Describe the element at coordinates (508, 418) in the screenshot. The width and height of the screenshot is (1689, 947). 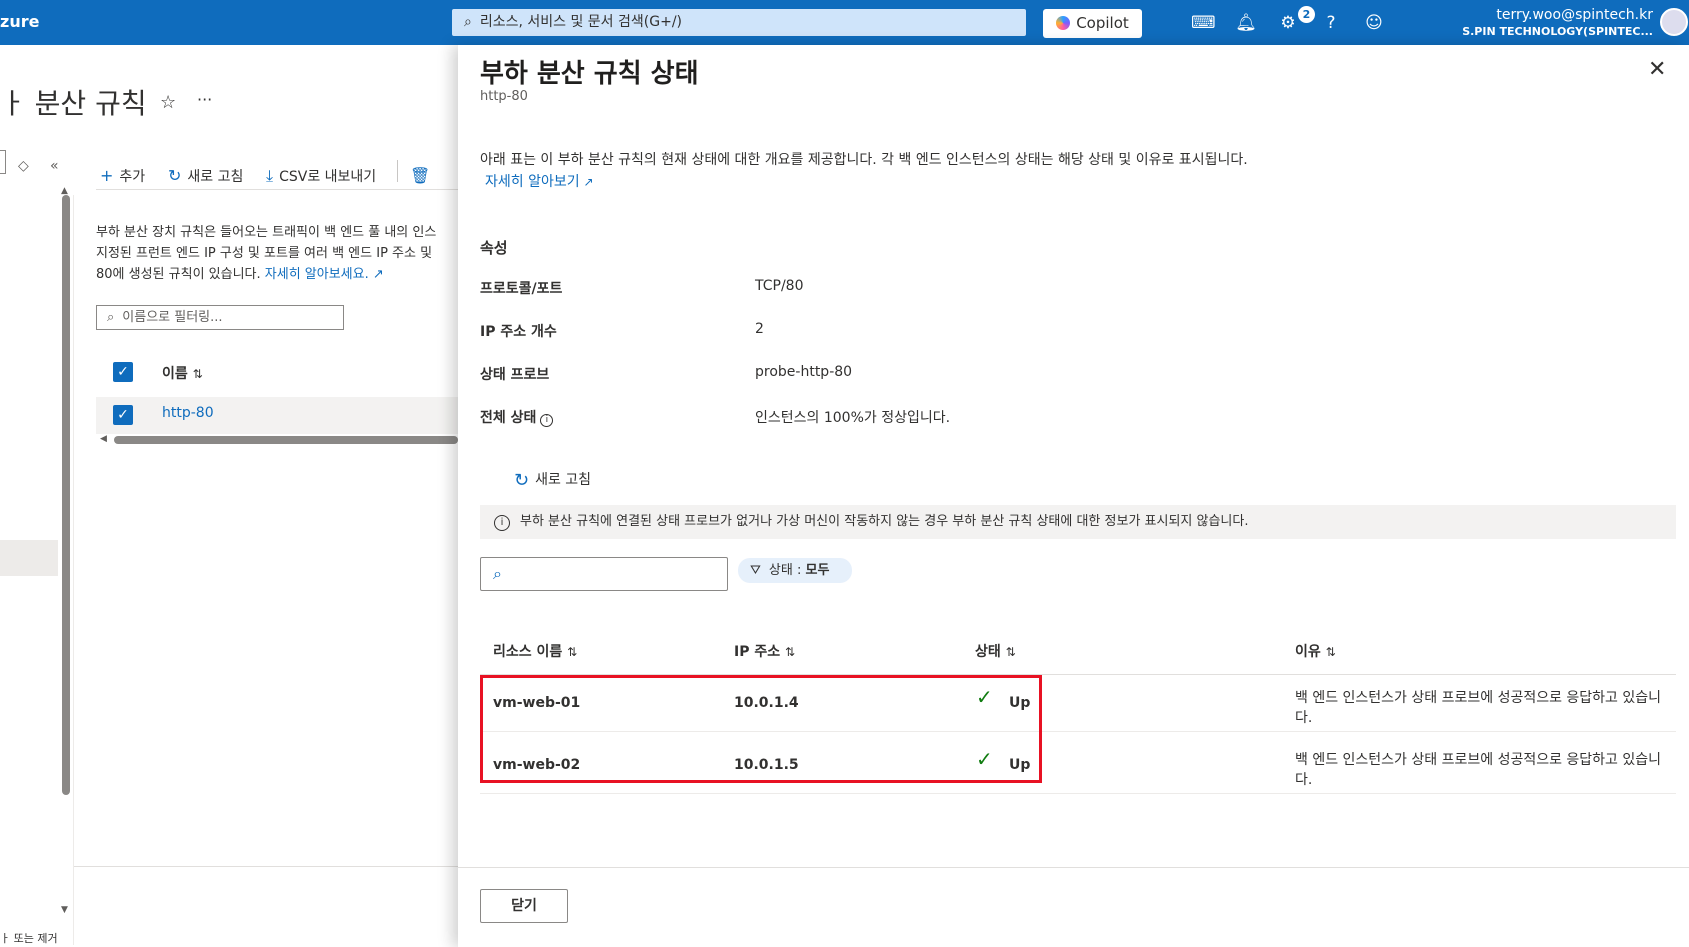
I see `overall-status-label: 전체 상태` at that location.